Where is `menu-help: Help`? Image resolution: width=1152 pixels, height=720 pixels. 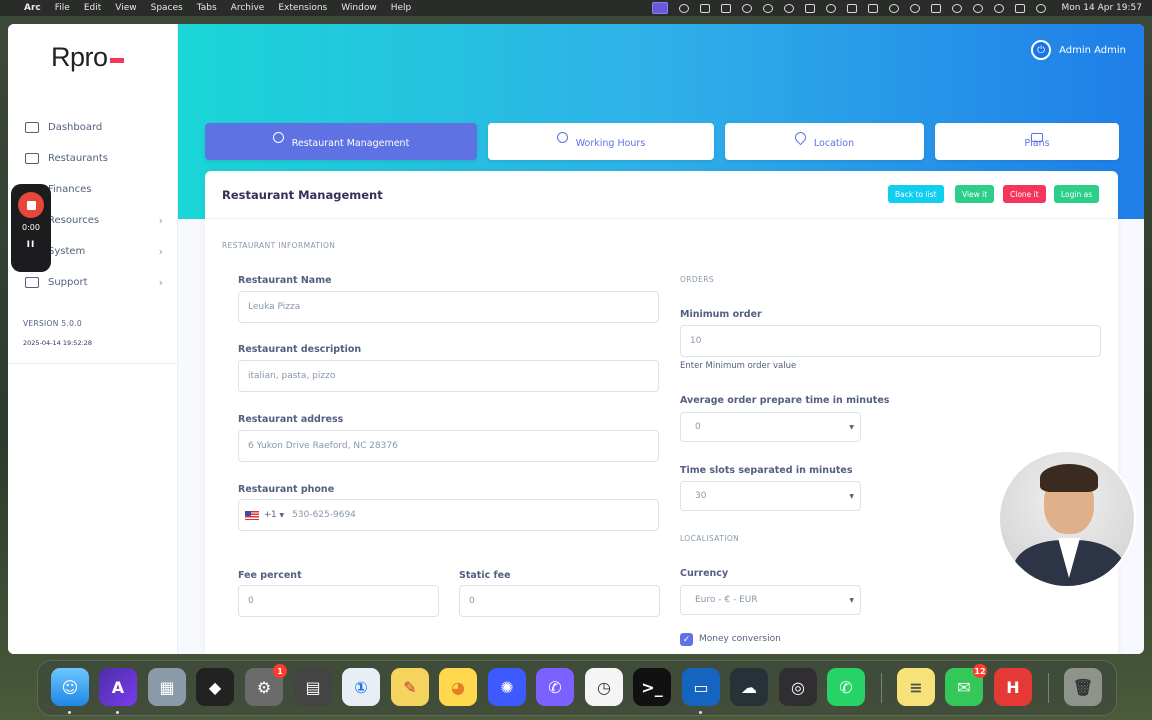
menu-help: Help is located at coordinates (401, 8).